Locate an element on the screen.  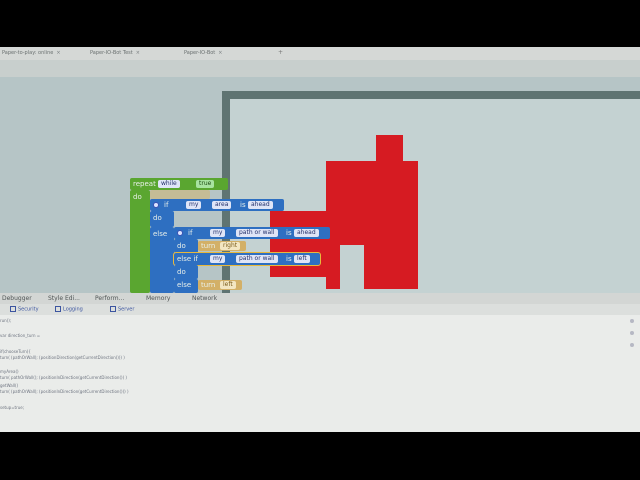
console-line: myArea() is located at coordinates (9, 371).